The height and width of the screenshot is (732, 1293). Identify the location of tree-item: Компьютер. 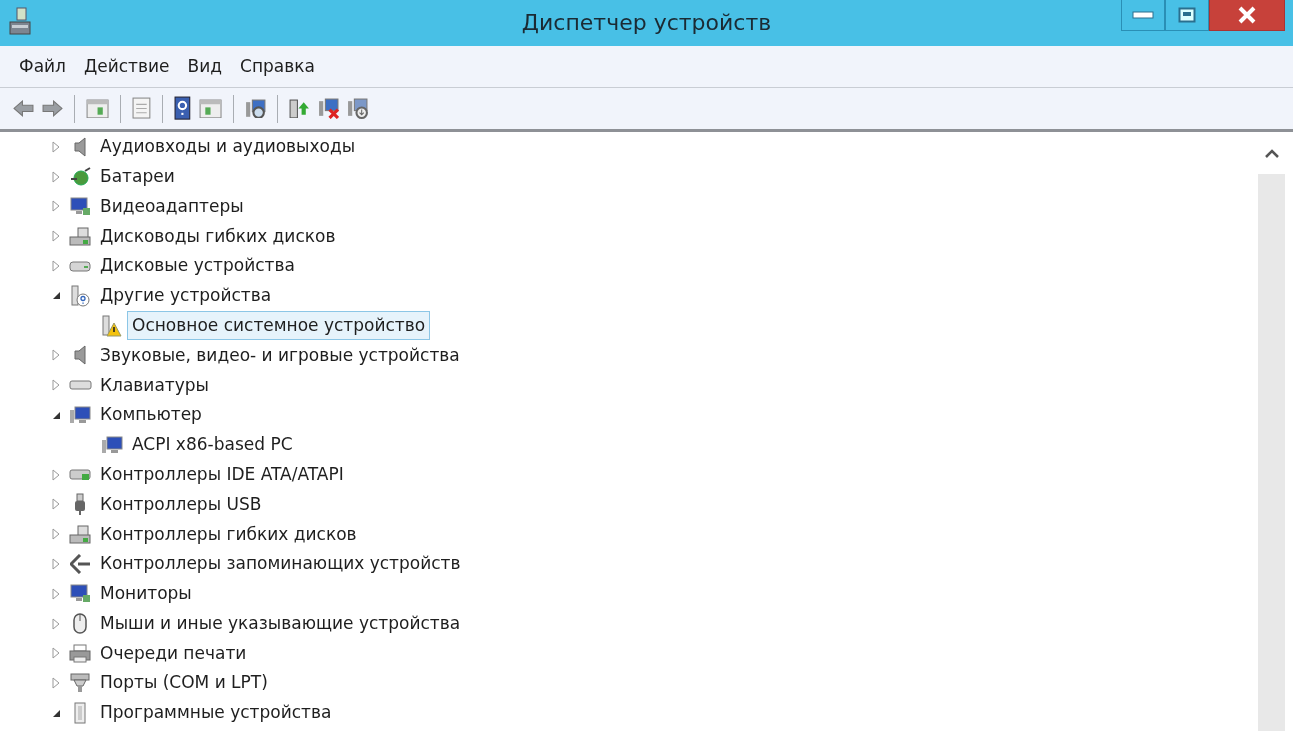
(151, 415).